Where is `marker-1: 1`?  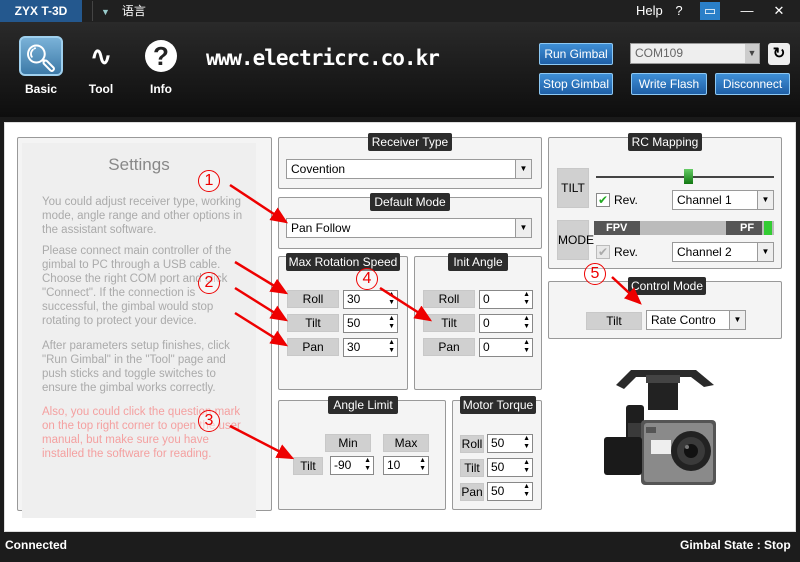
marker-1: 1 is located at coordinates (209, 181).